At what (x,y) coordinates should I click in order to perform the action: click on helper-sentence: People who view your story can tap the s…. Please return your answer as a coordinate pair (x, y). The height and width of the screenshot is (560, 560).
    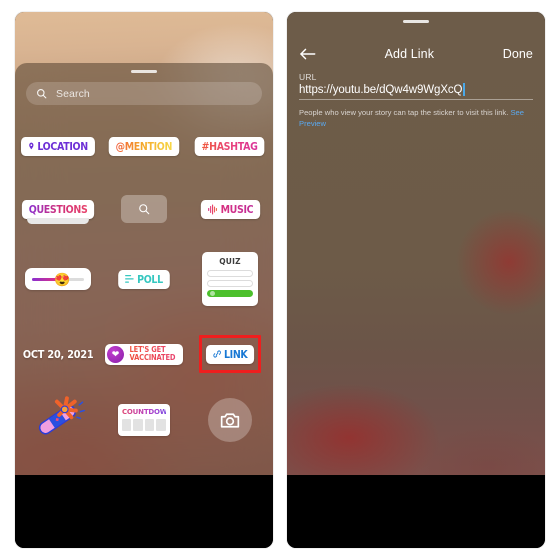
    Looking at the image, I should click on (405, 112).